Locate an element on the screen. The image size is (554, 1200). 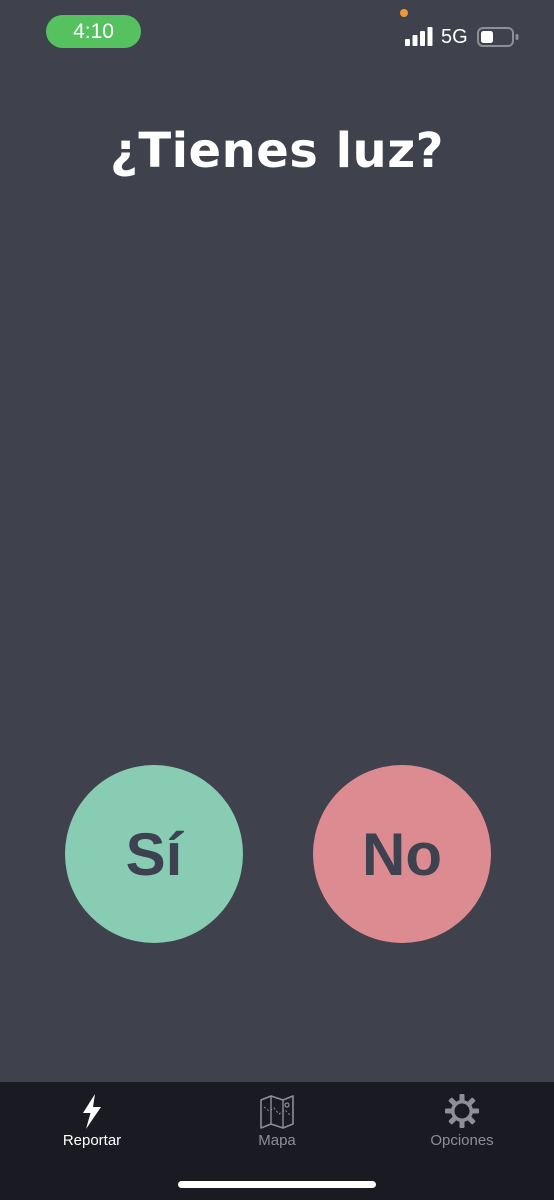
gear-icon is located at coordinates (462, 1111).